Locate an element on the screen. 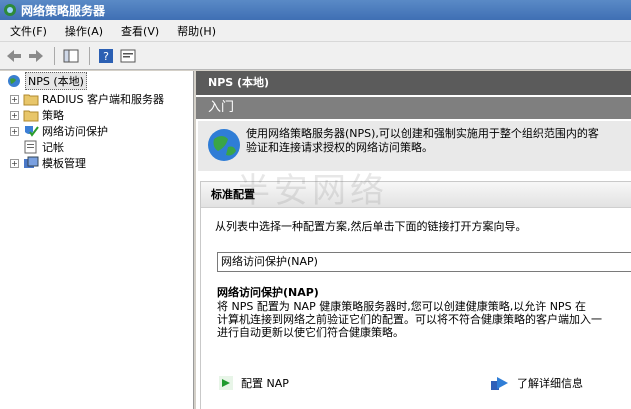 This screenshot has width=631, height=409. app-icon is located at coordinates (10, 10).